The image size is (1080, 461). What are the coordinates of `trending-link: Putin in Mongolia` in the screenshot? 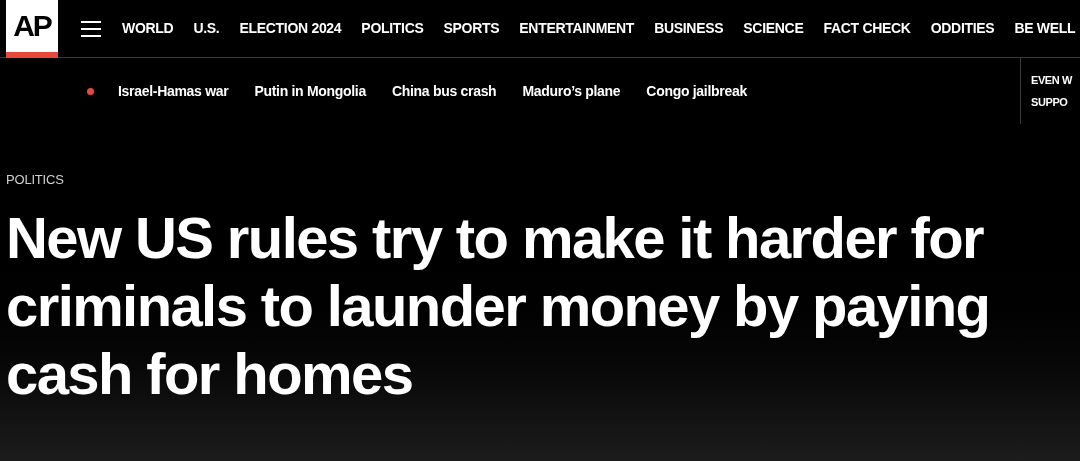 It's located at (310, 91).